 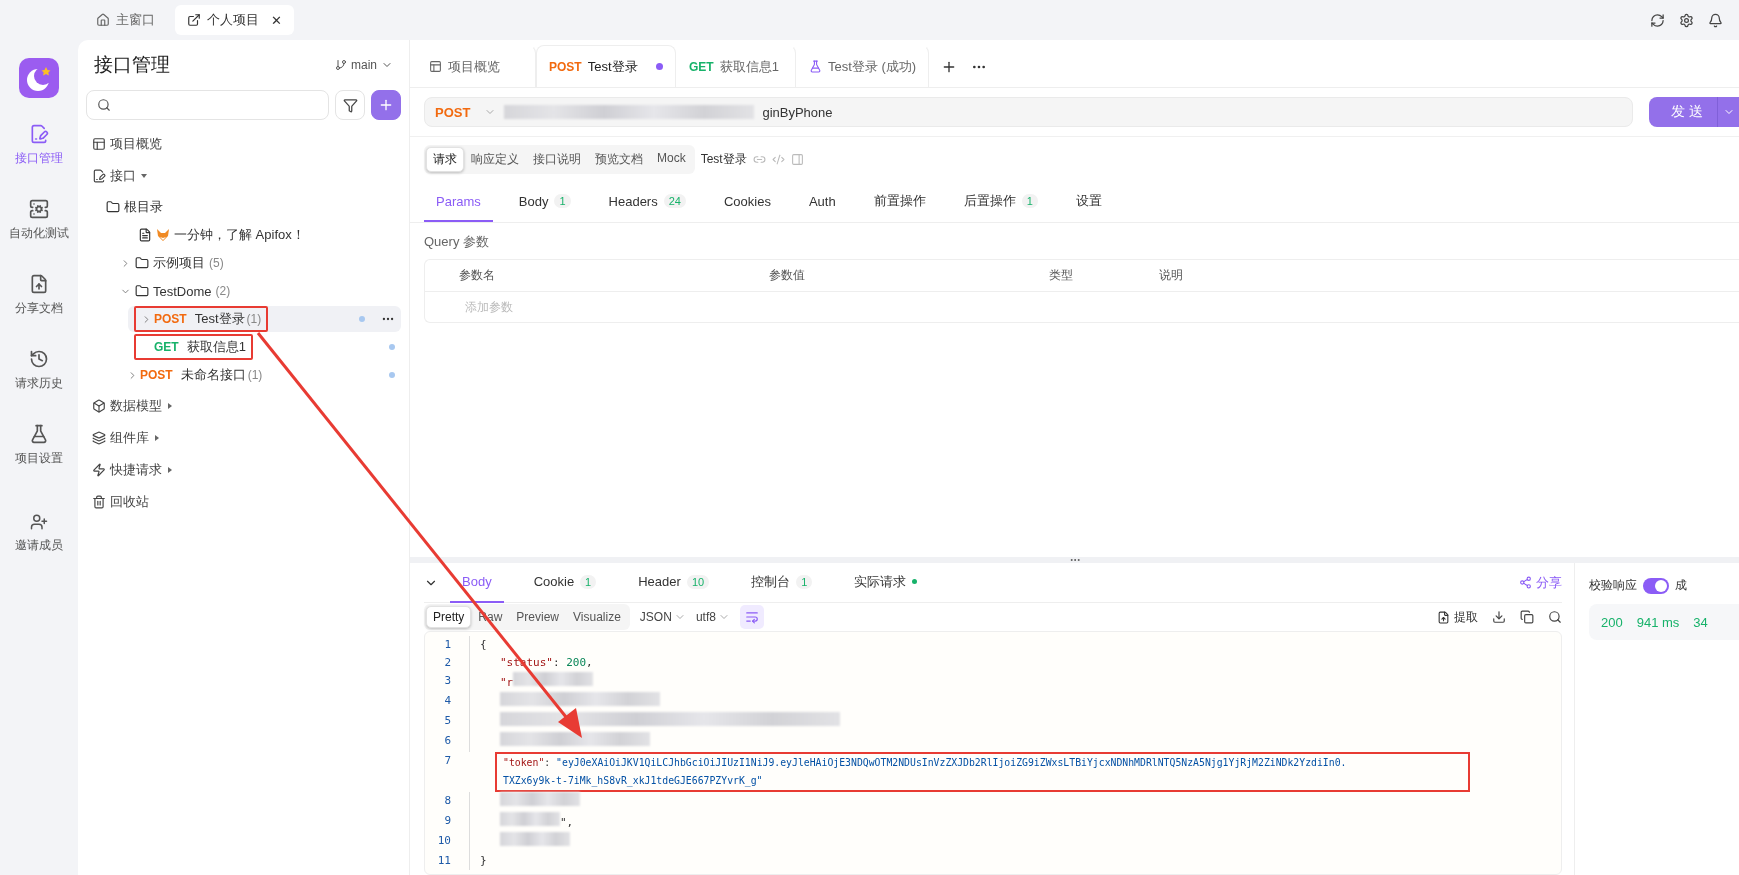 What do you see at coordinates (1088, 202) in the screenshot?
I see `param-tab: 设置` at bounding box center [1088, 202].